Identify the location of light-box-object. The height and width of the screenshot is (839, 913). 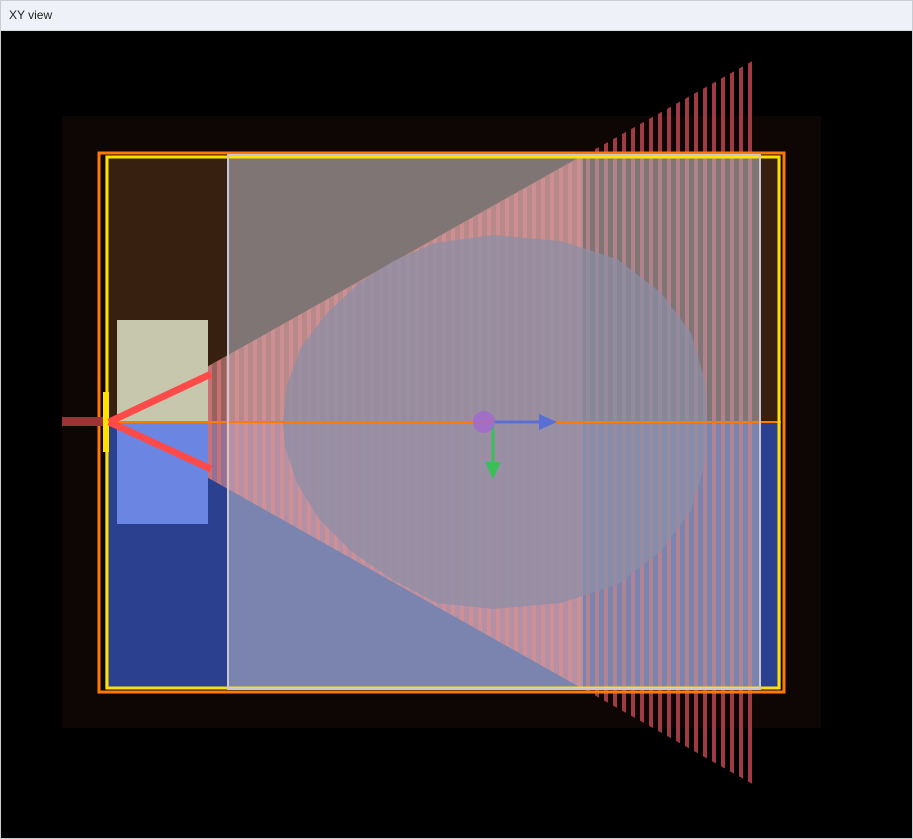
(162, 371).